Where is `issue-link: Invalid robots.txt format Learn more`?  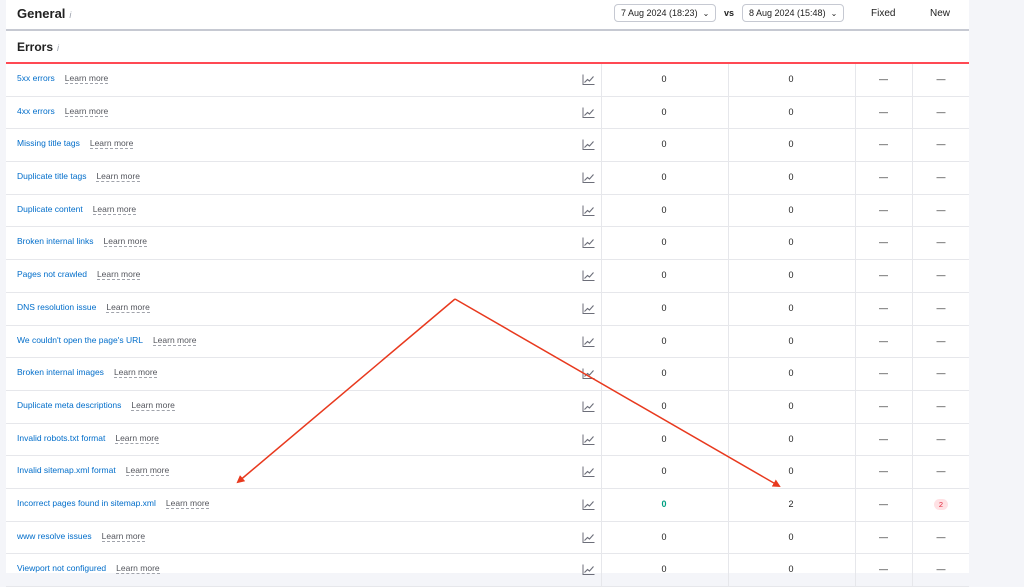 issue-link: Invalid robots.txt format Learn more is located at coordinates (88, 438).